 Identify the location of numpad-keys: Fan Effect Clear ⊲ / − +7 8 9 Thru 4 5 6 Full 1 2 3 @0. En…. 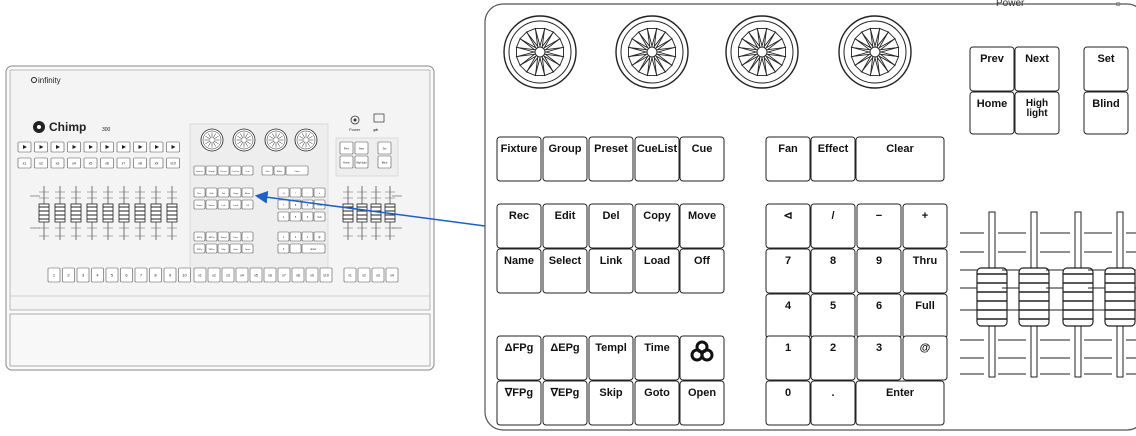
(856, 281).